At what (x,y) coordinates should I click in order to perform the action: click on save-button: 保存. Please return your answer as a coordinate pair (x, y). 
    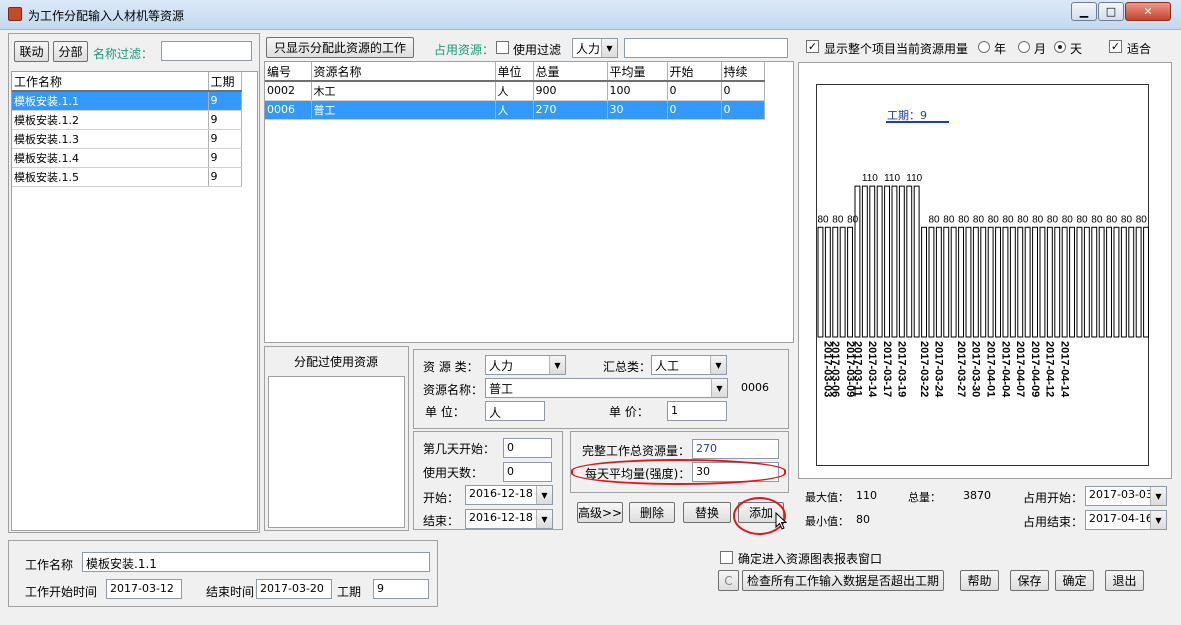
    Looking at the image, I should click on (1029, 580).